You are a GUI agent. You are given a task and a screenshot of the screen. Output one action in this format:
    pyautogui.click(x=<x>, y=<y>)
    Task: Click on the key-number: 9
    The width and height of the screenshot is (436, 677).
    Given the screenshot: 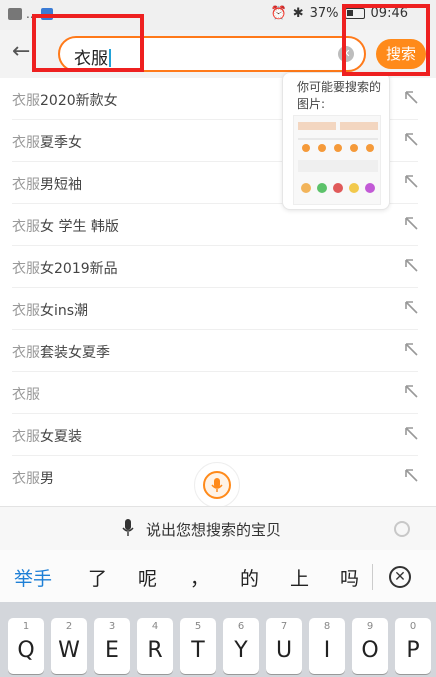 What is the action you would take?
    pyautogui.click(x=370, y=626)
    